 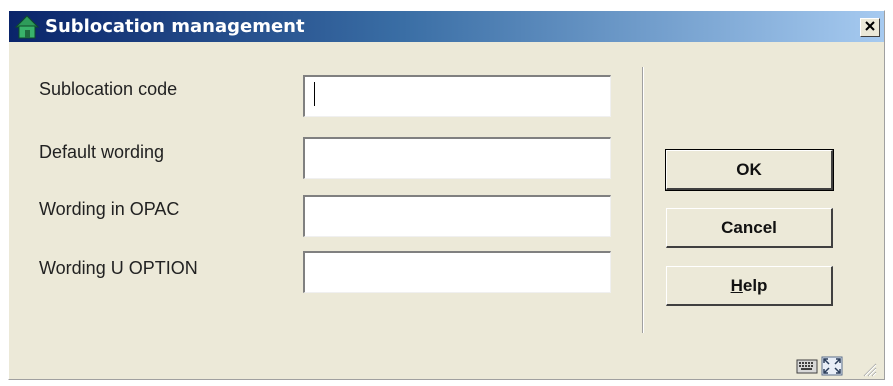 I want to click on window-title: Sublocation management, so click(x=175, y=26).